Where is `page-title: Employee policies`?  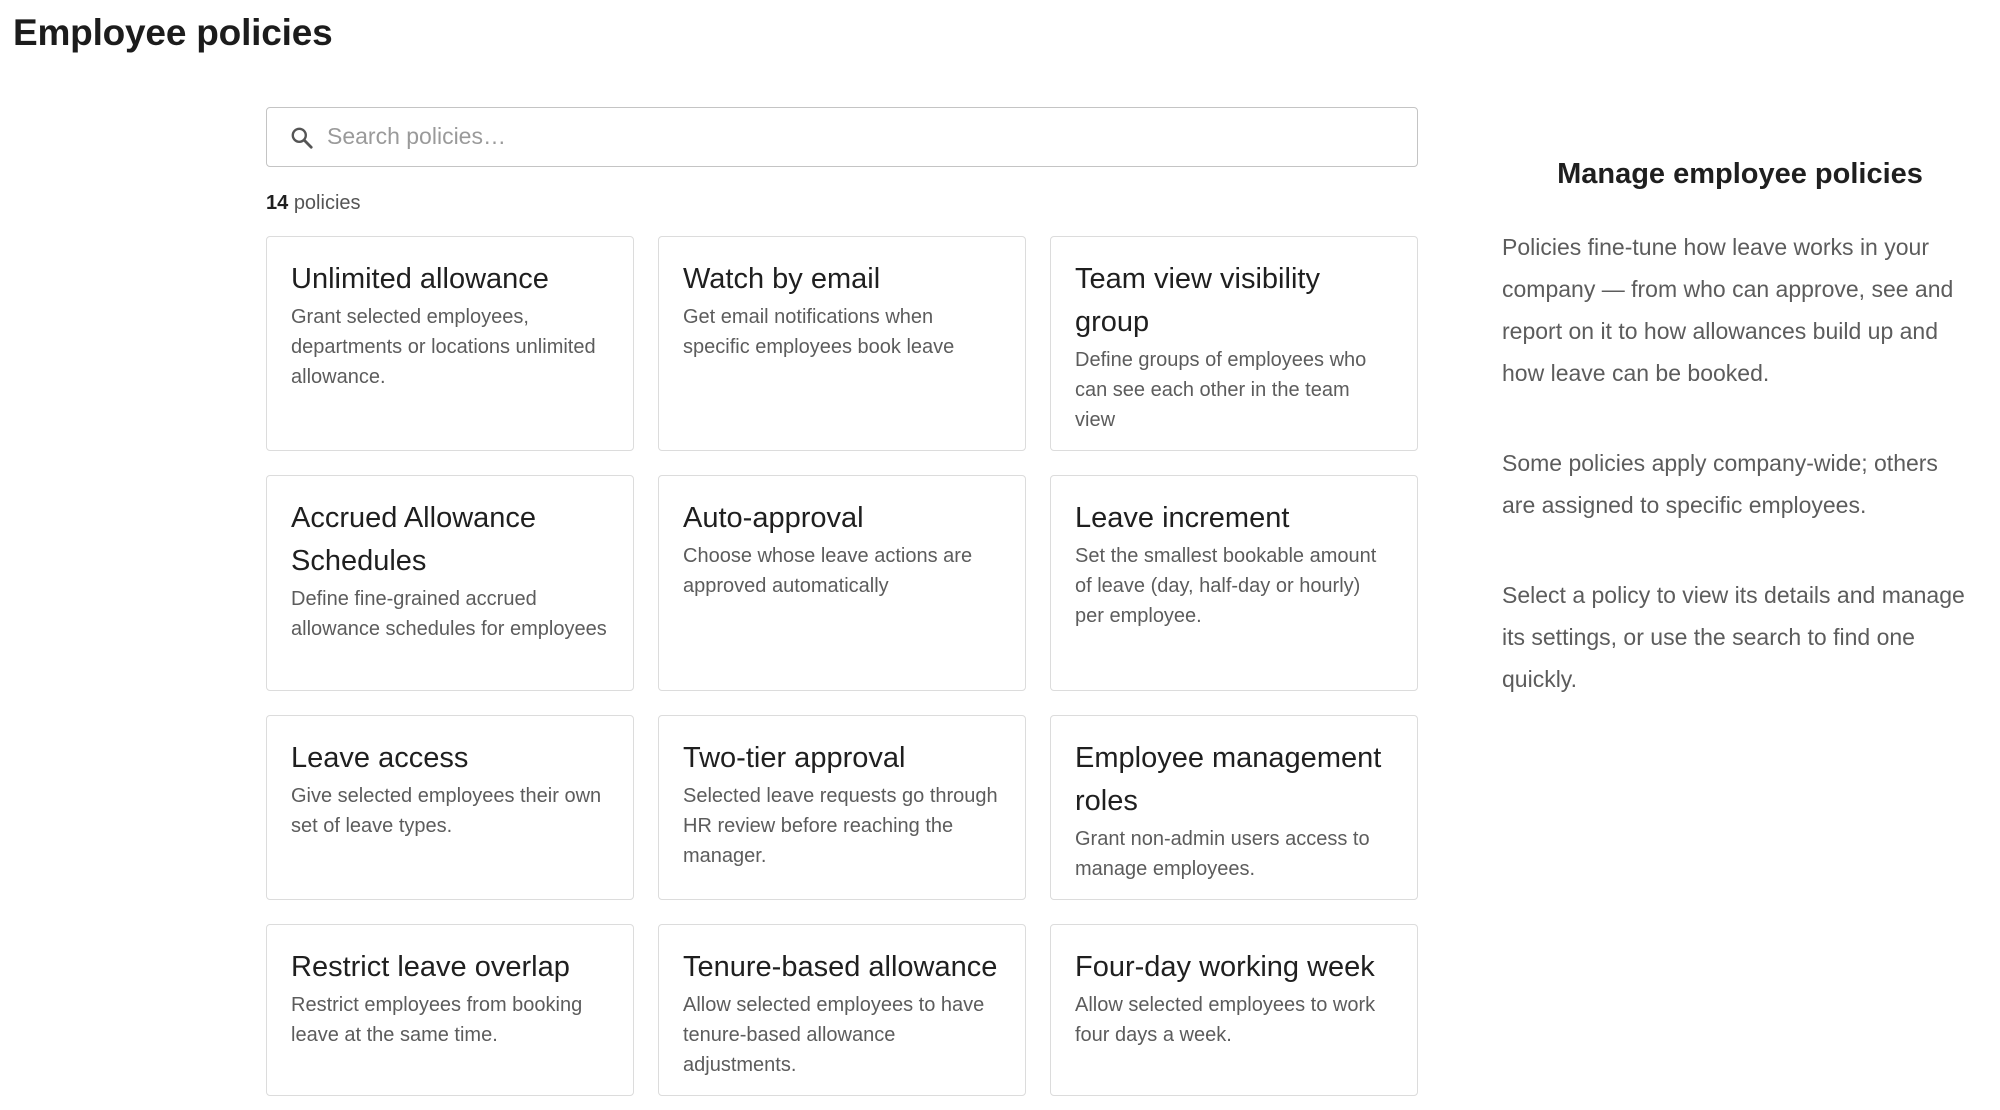
page-title: Employee policies is located at coordinates (173, 32).